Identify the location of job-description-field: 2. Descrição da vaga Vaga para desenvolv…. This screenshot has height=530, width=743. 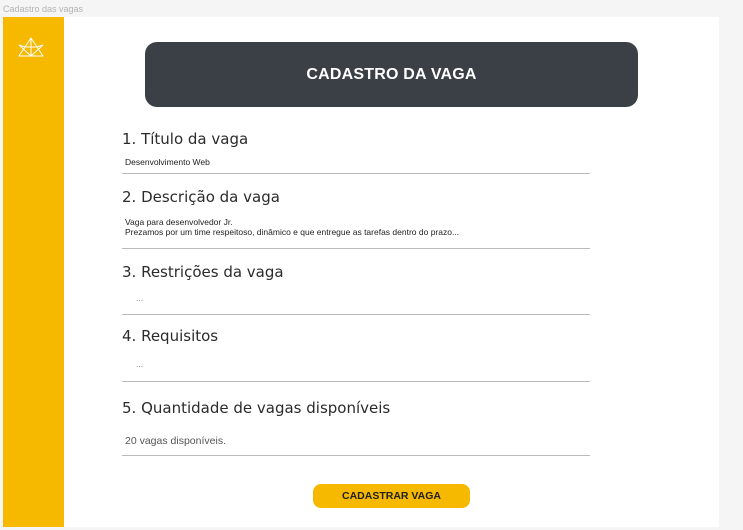
(356, 219).